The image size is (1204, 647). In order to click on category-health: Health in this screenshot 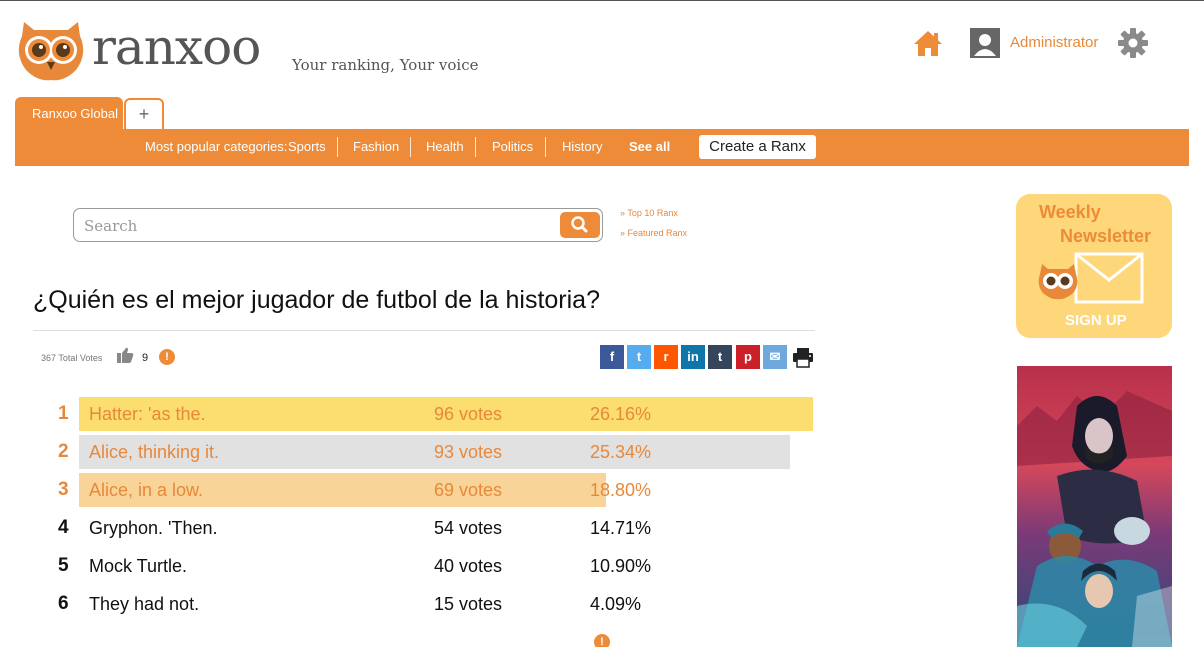, I will do `click(445, 146)`.